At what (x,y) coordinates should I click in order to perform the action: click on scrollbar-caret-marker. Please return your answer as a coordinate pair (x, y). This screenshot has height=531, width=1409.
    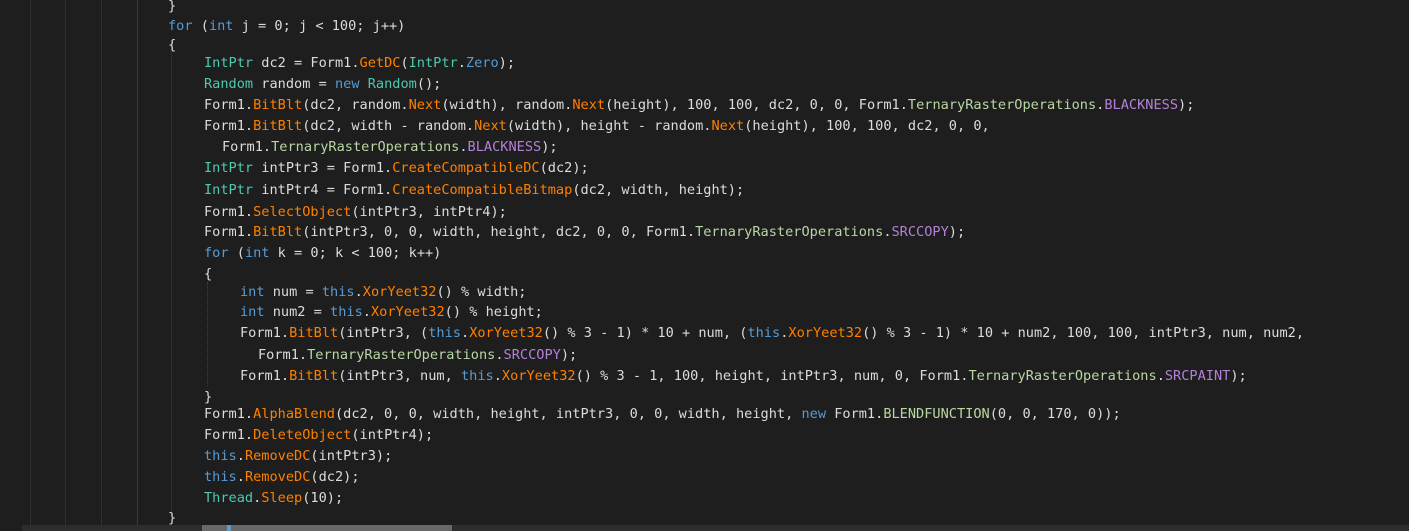
    Looking at the image, I should click on (229, 528).